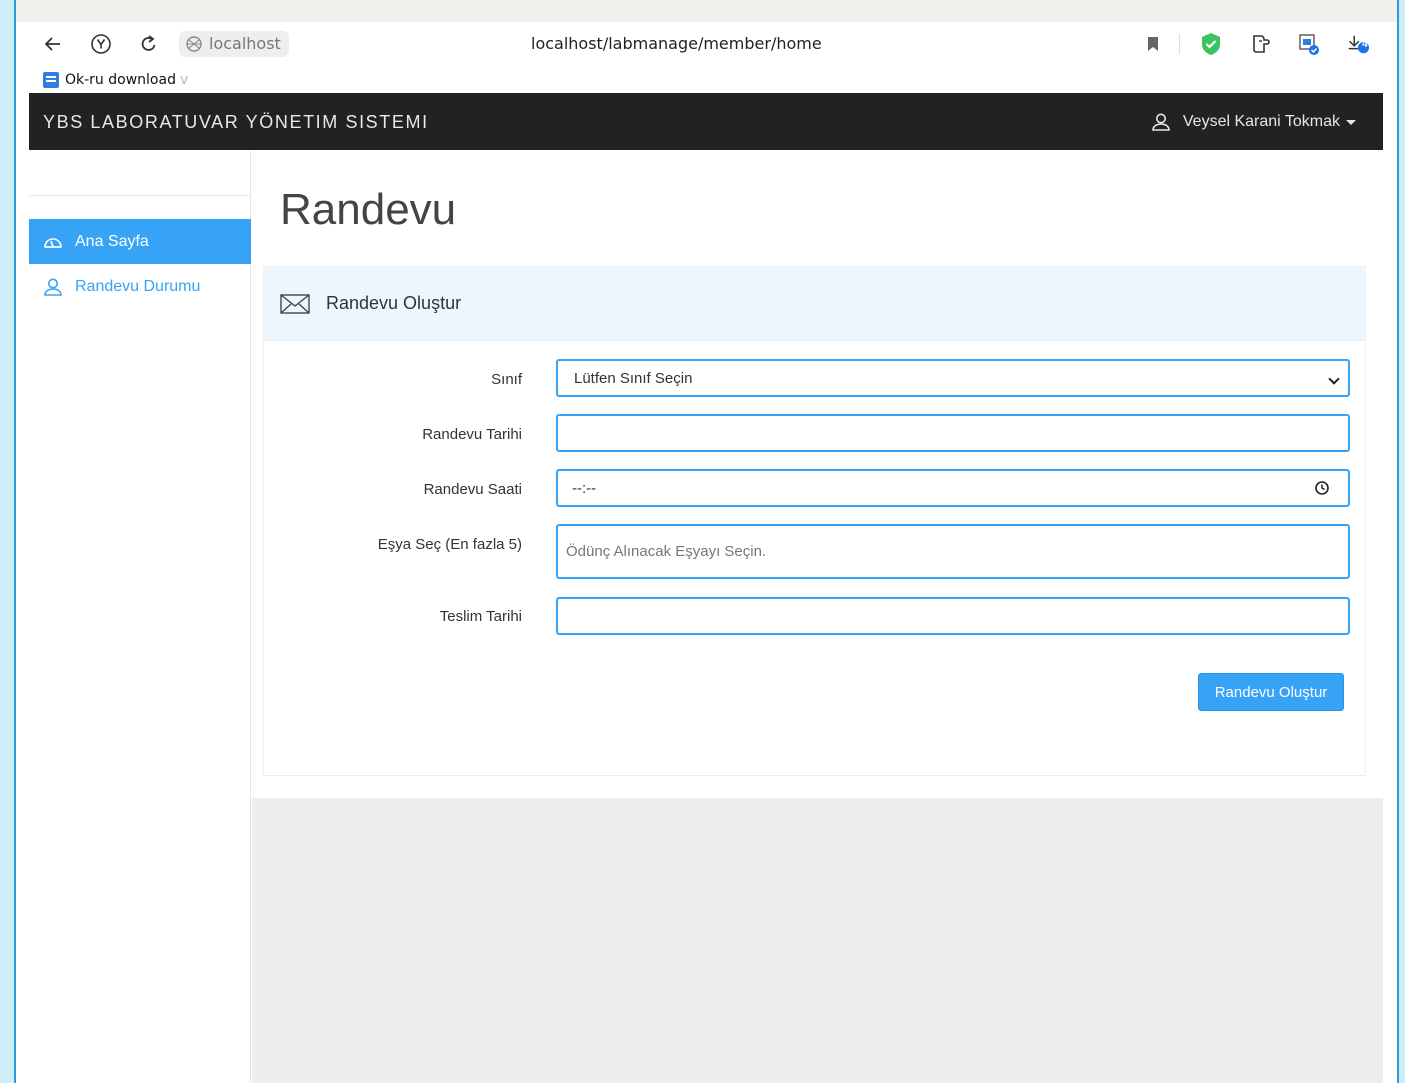 This screenshot has width=1405, height=1083. I want to click on bookmark-label-fade: v, so click(184, 80).